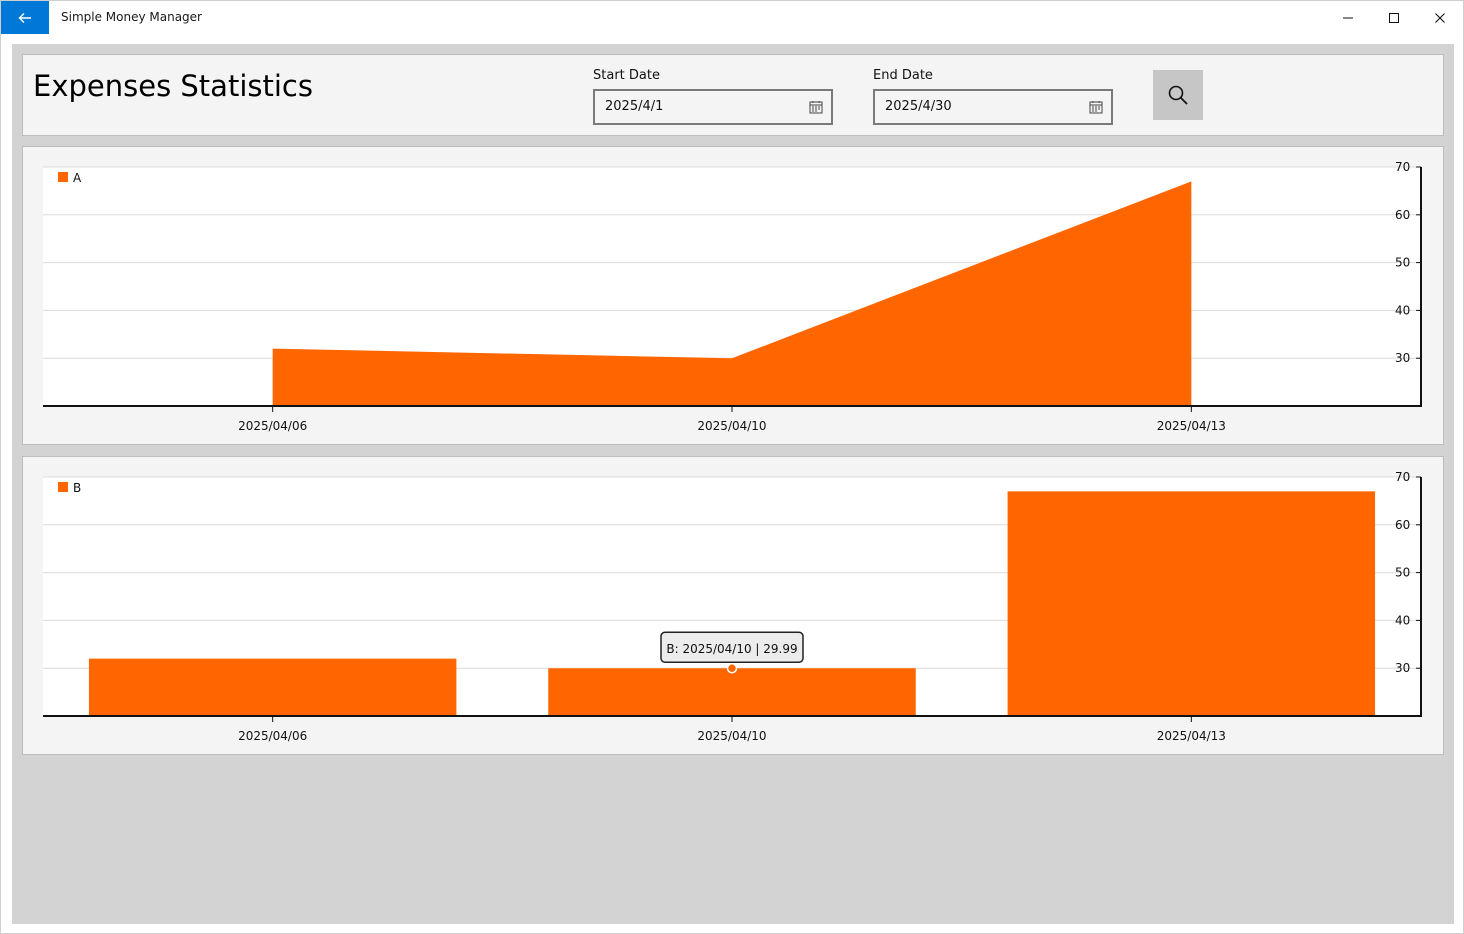 The image size is (1464, 934). What do you see at coordinates (918, 106) in the screenshot?
I see `end-date-value: 2025/4/30` at bounding box center [918, 106].